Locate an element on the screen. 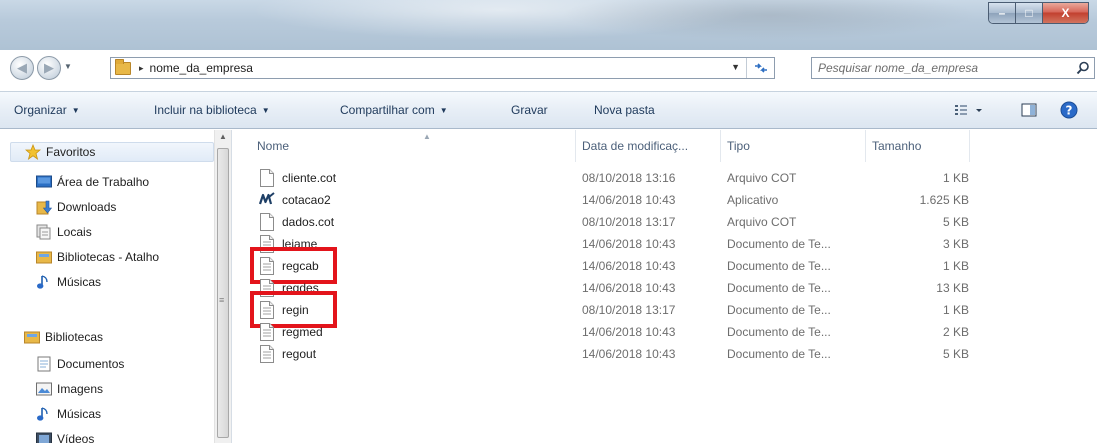  glass-shadow is located at coordinates (770, 20).